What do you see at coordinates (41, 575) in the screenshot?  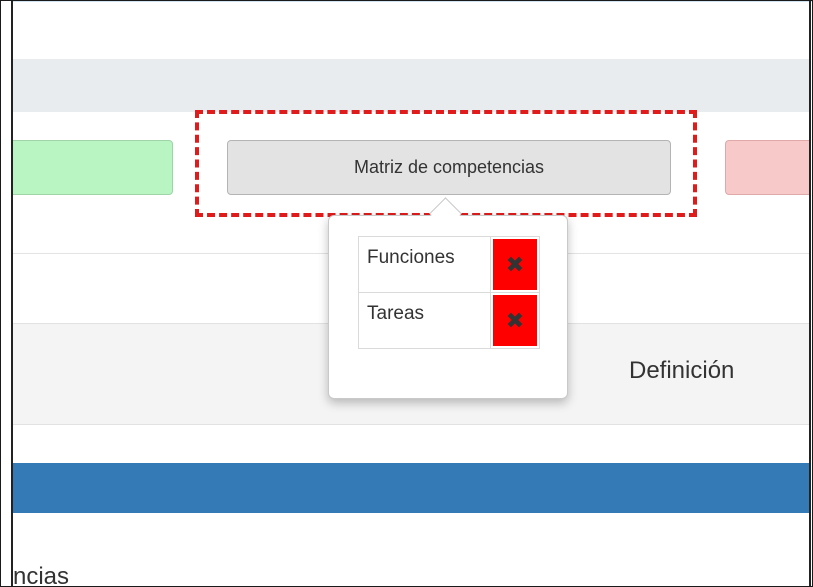 I see `section-label: ncias` at bounding box center [41, 575].